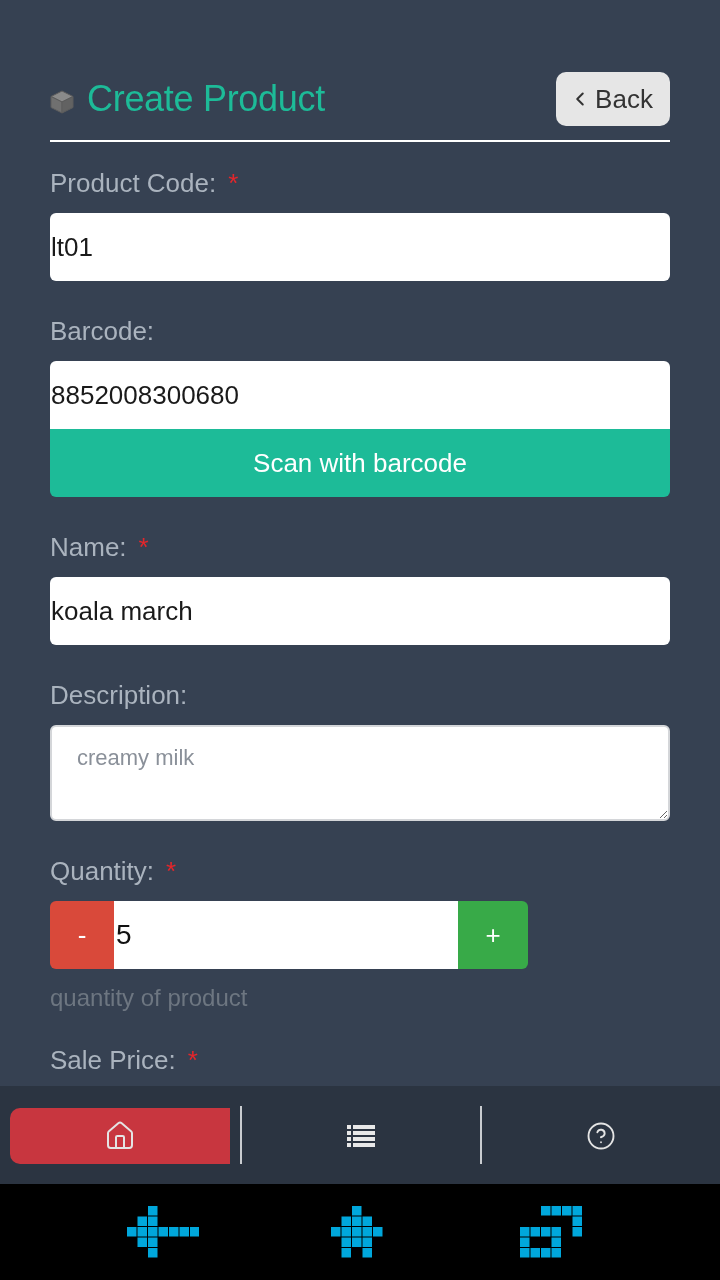 This screenshot has width=720, height=1280. Describe the element at coordinates (613, 99) in the screenshot. I see `back-button: Back` at that location.